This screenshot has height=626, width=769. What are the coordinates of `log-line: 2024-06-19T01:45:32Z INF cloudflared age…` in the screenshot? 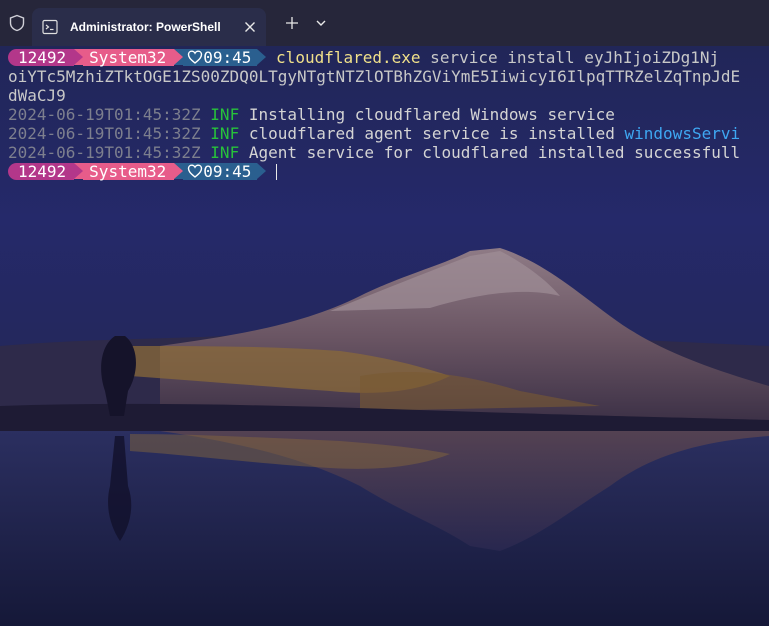 It's located at (388, 133).